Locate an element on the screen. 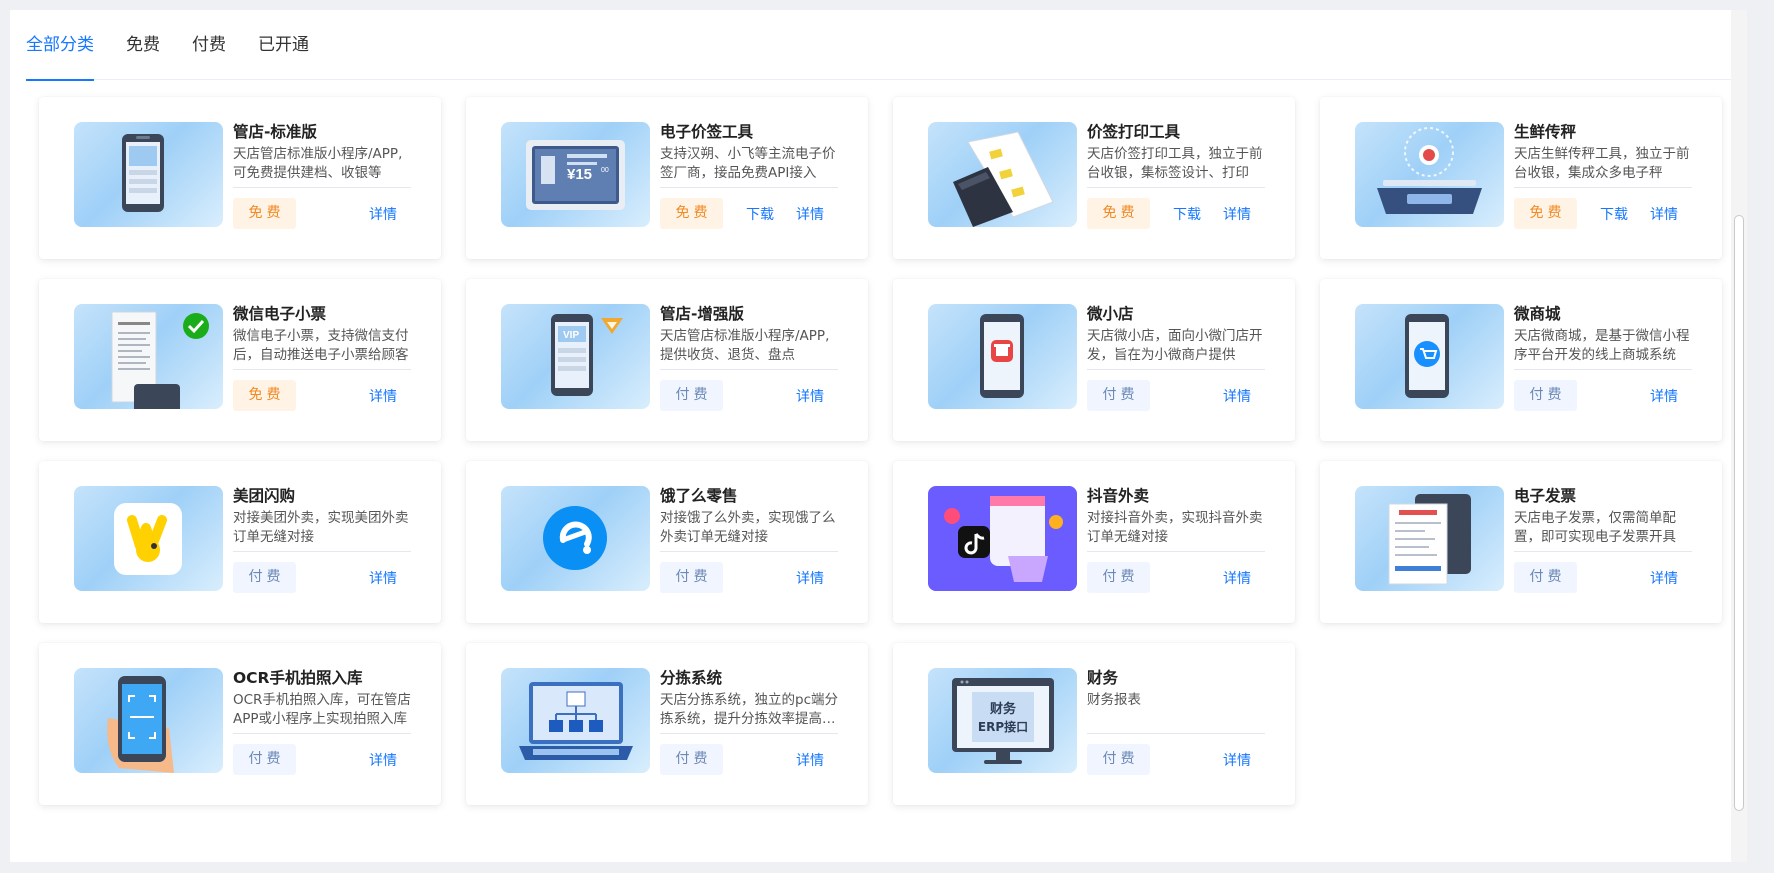 The image size is (1774, 873). app-card-11: 抖音外卖 对接抖音外卖，实现抖音外卖订单无缝对接 付费 详情 is located at coordinates (1094, 542).